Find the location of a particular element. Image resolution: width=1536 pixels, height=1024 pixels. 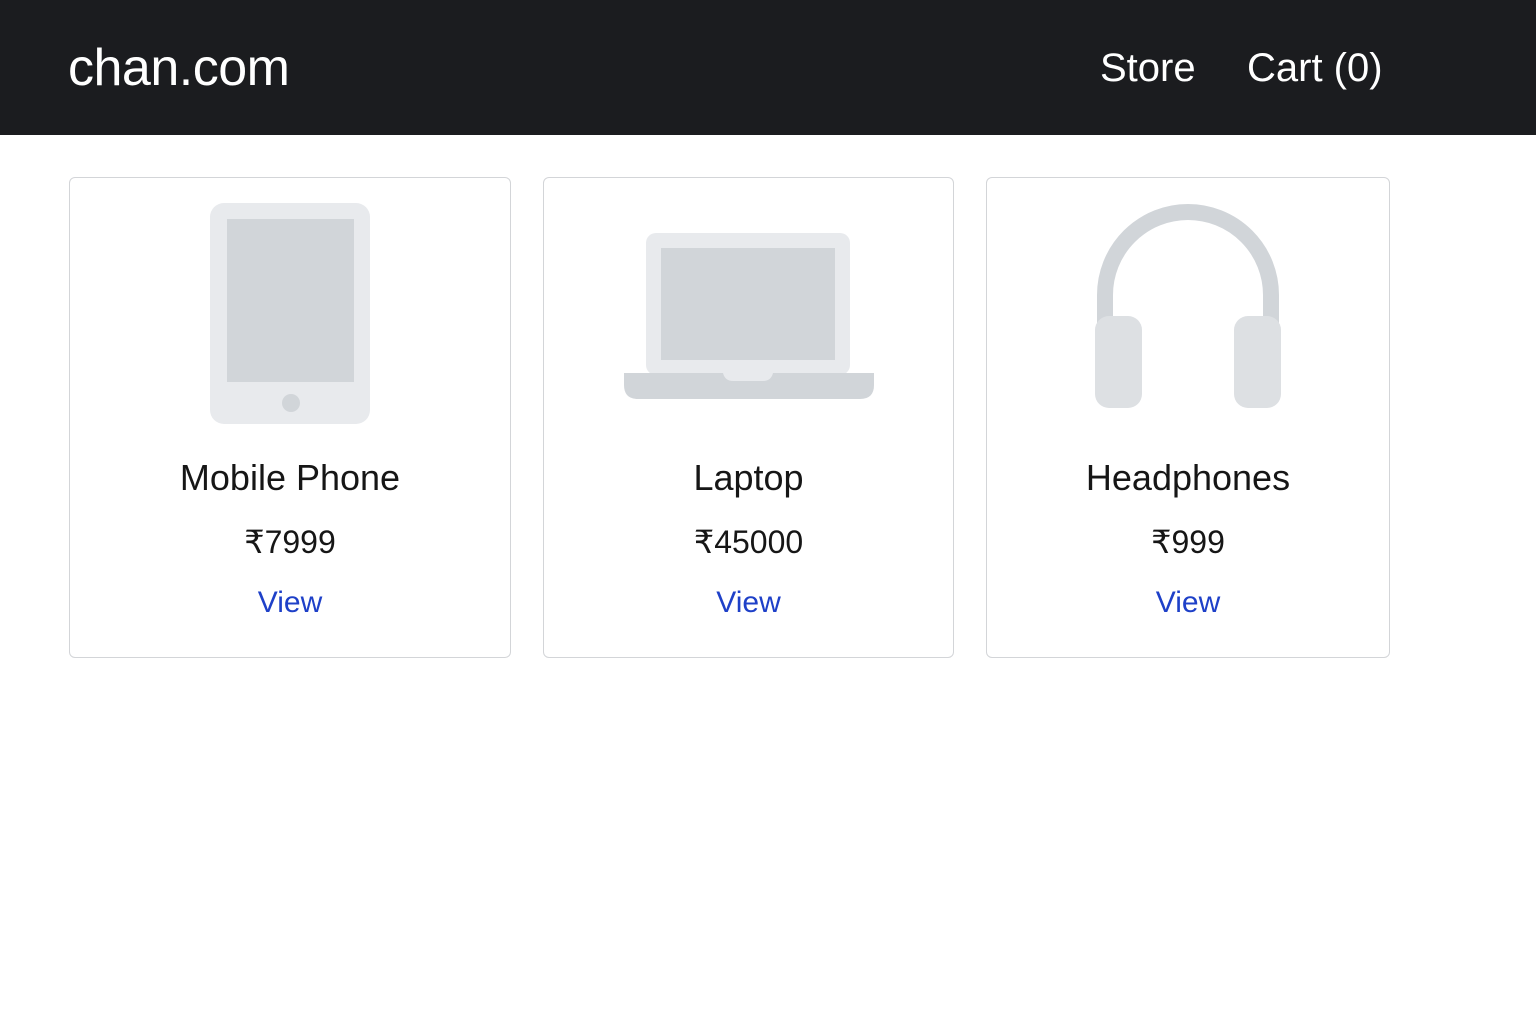

product-name: Headphones is located at coordinates (1188, 477).